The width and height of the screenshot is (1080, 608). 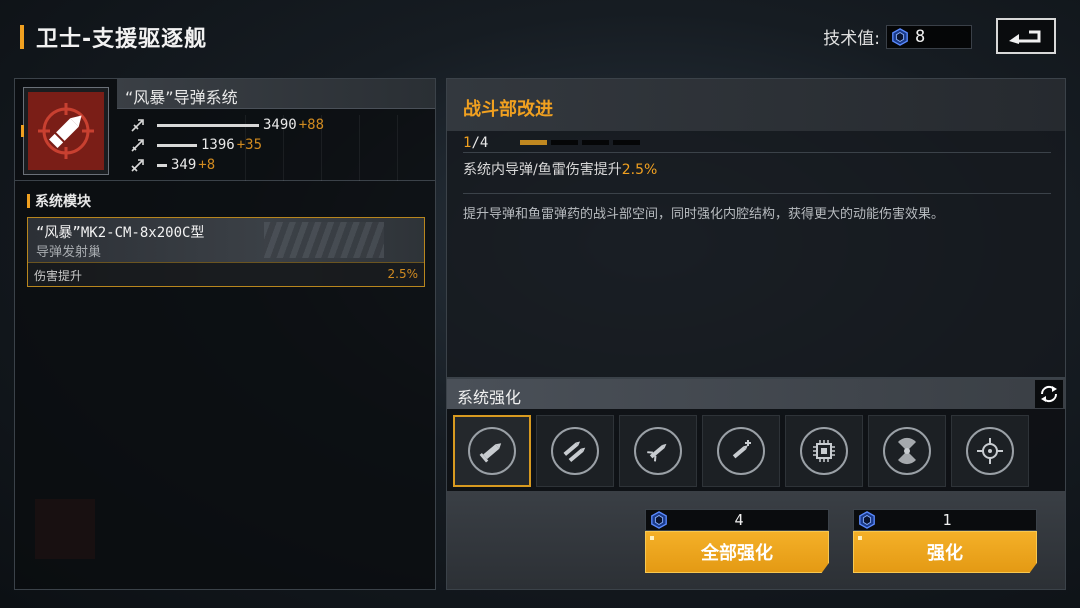 I want to click on detail-title: 战斗部改进, so click(x=508, y=109).